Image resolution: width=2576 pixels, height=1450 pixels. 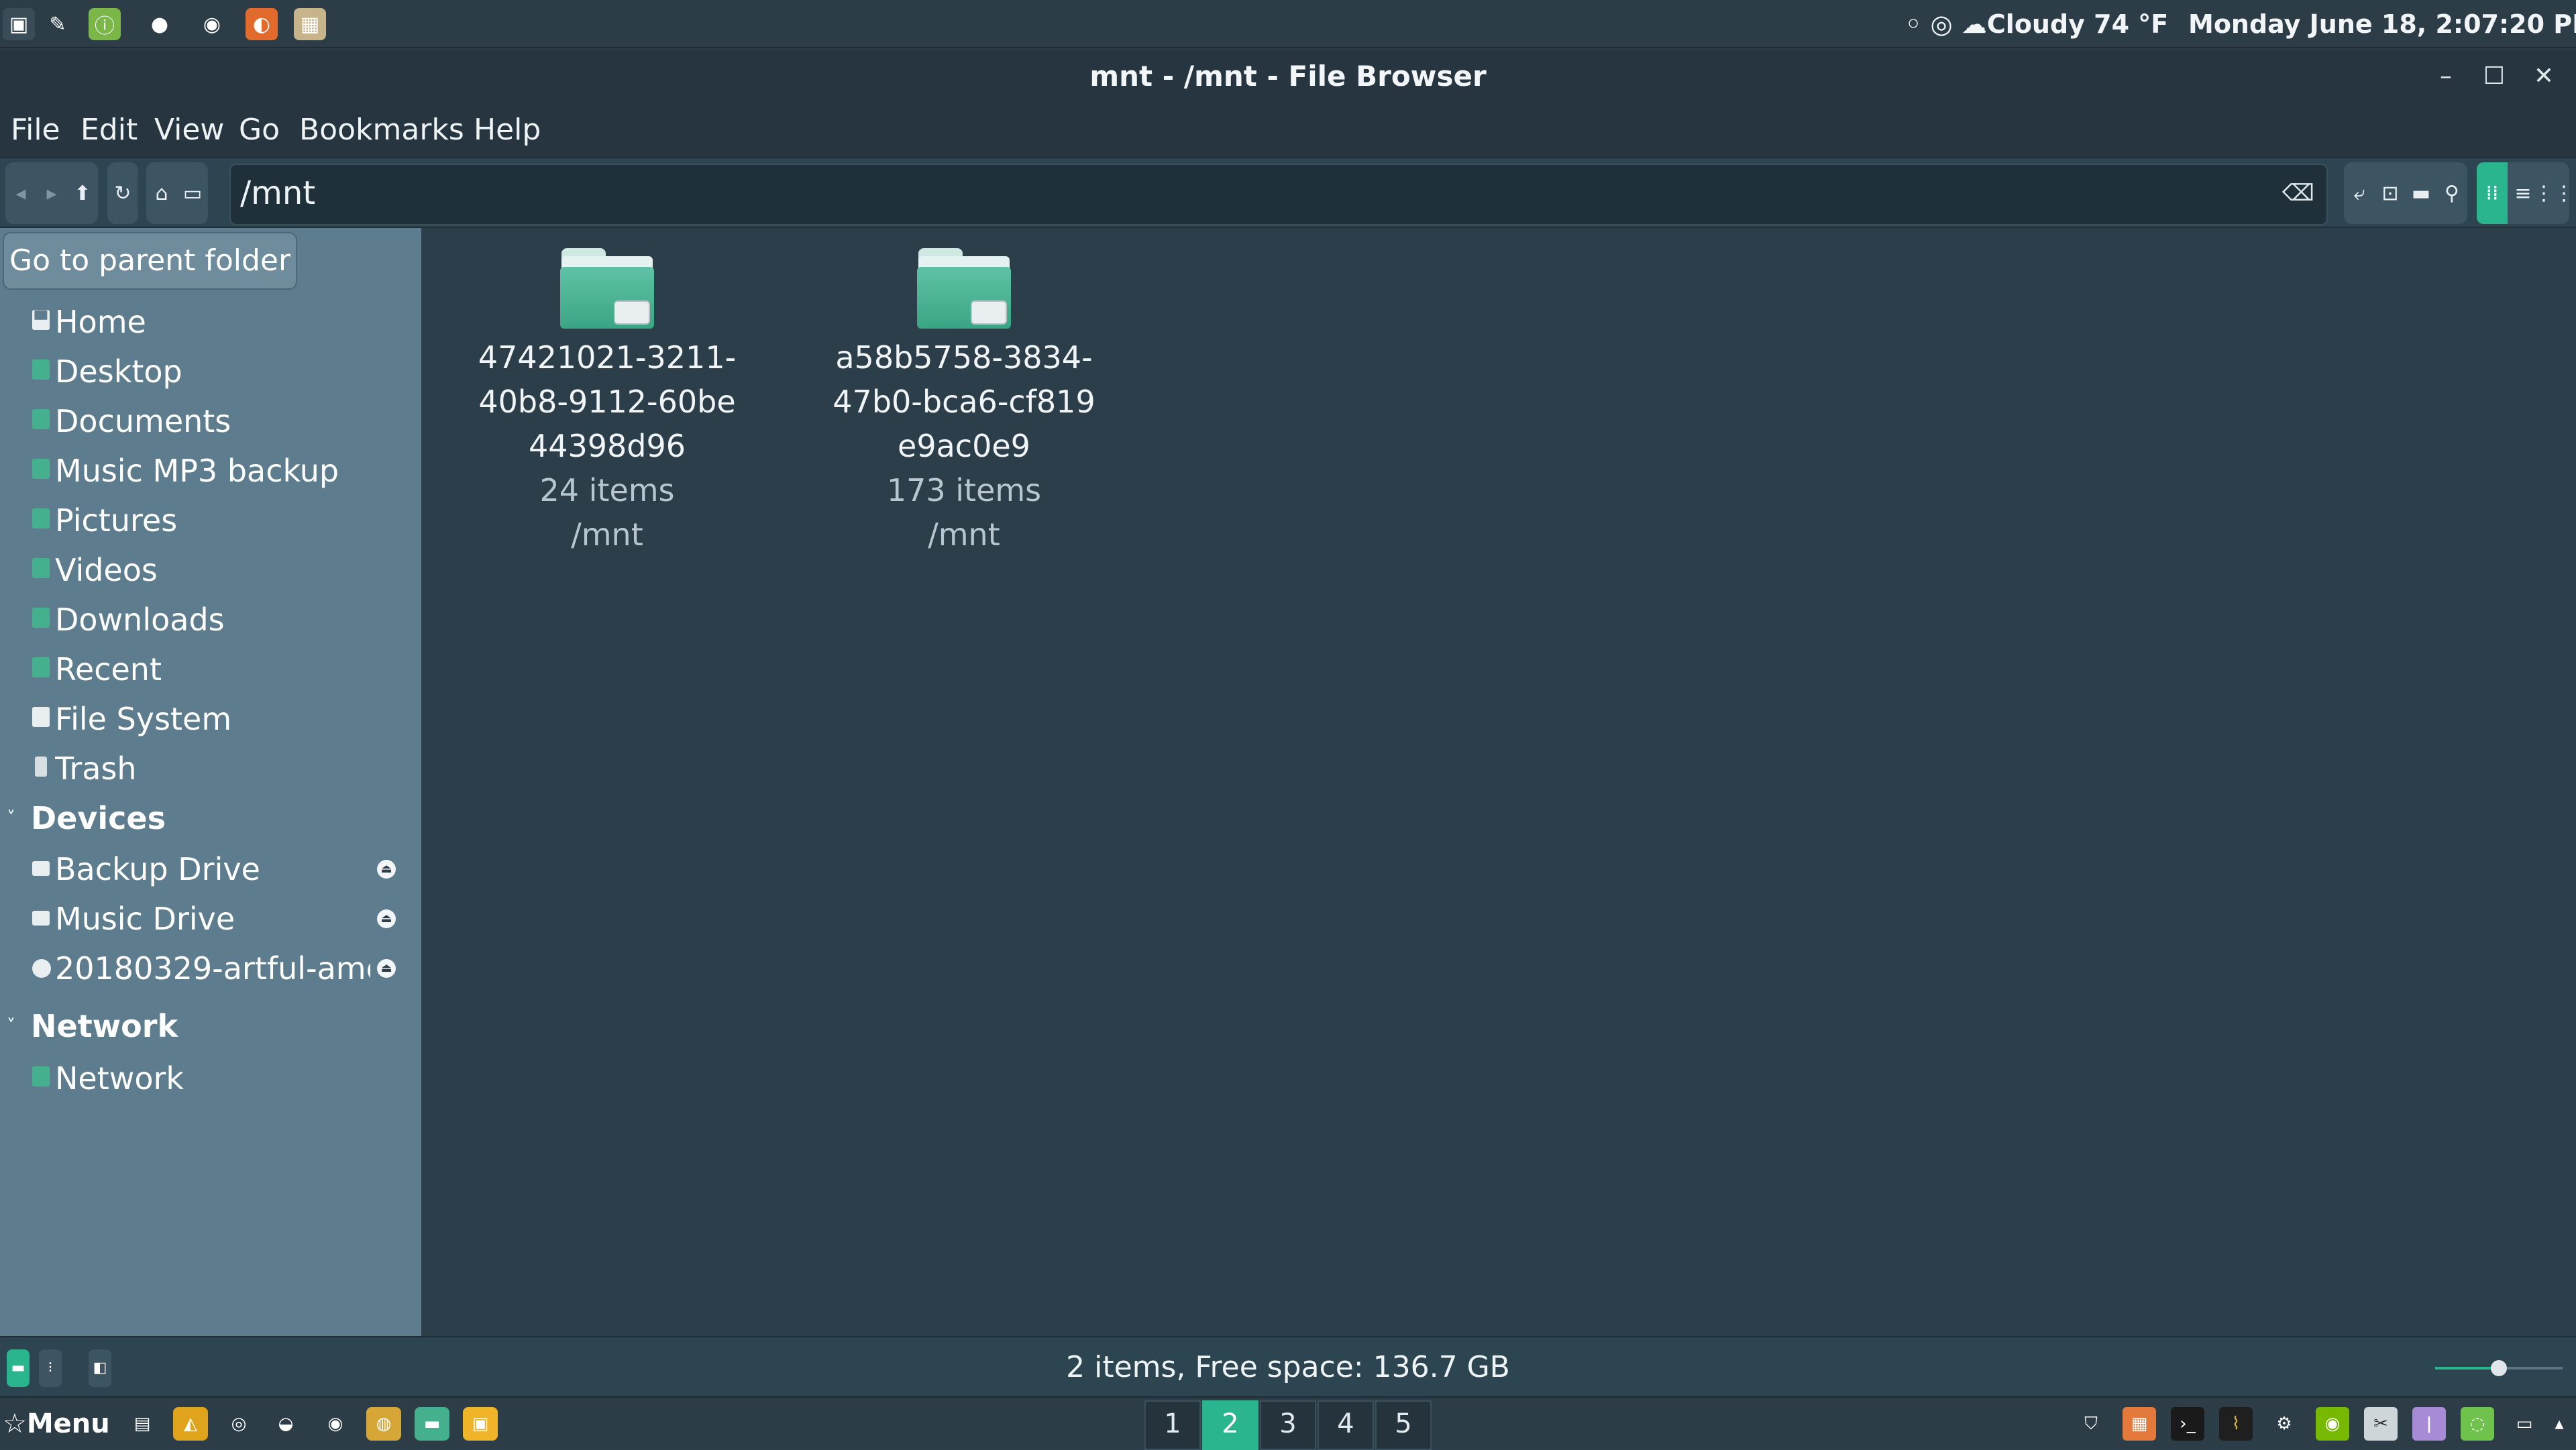 What do you see at coordinates (2467, 1368) in the screenshot?
I see `zoom-slider-fill` at bounding box center [2467, 1368].